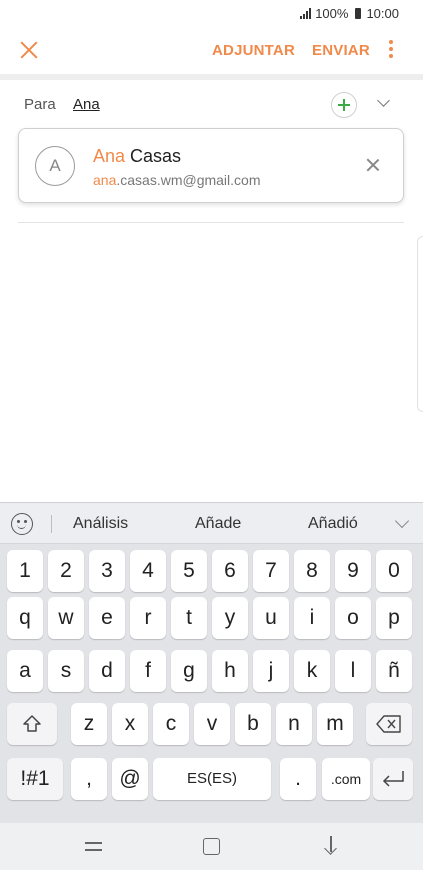  I want to click on key-f: f, so click(148, 671).